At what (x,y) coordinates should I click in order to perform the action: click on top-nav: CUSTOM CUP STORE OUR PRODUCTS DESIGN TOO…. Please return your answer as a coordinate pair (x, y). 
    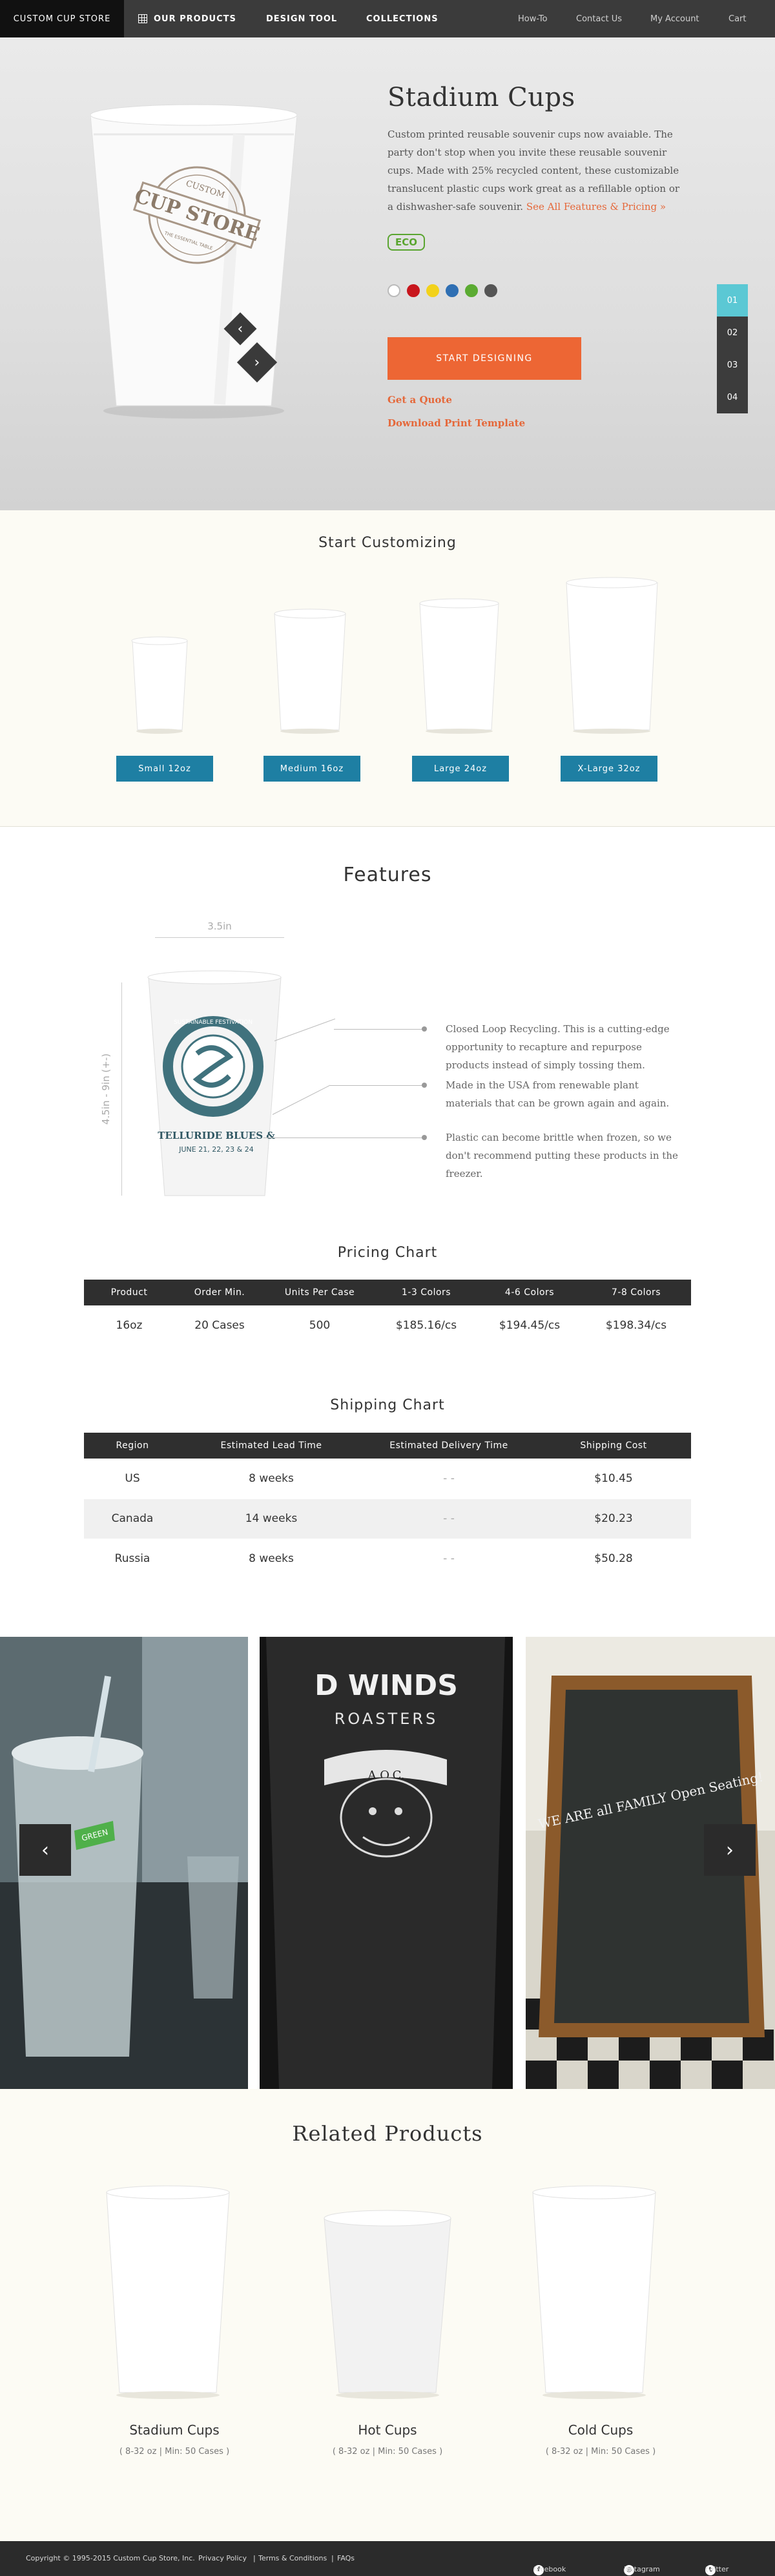
    Looking at the image, I should click on (387, 18).